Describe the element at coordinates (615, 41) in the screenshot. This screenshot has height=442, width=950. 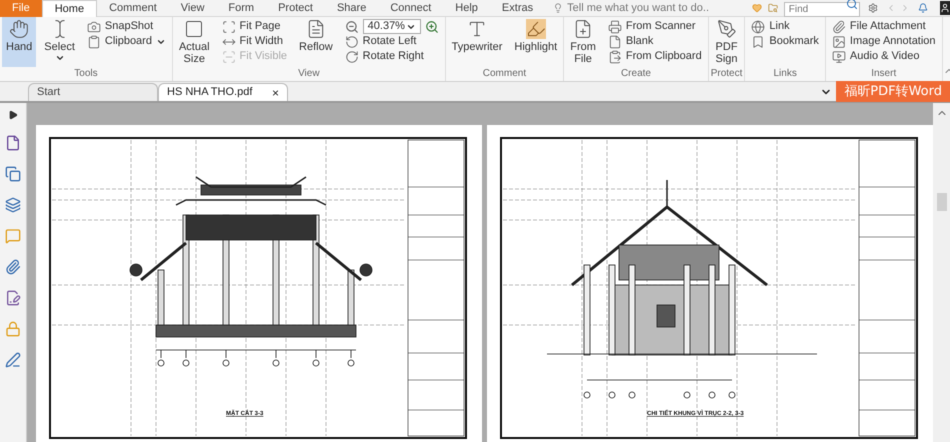
I see `blank-page-icon` at that location.